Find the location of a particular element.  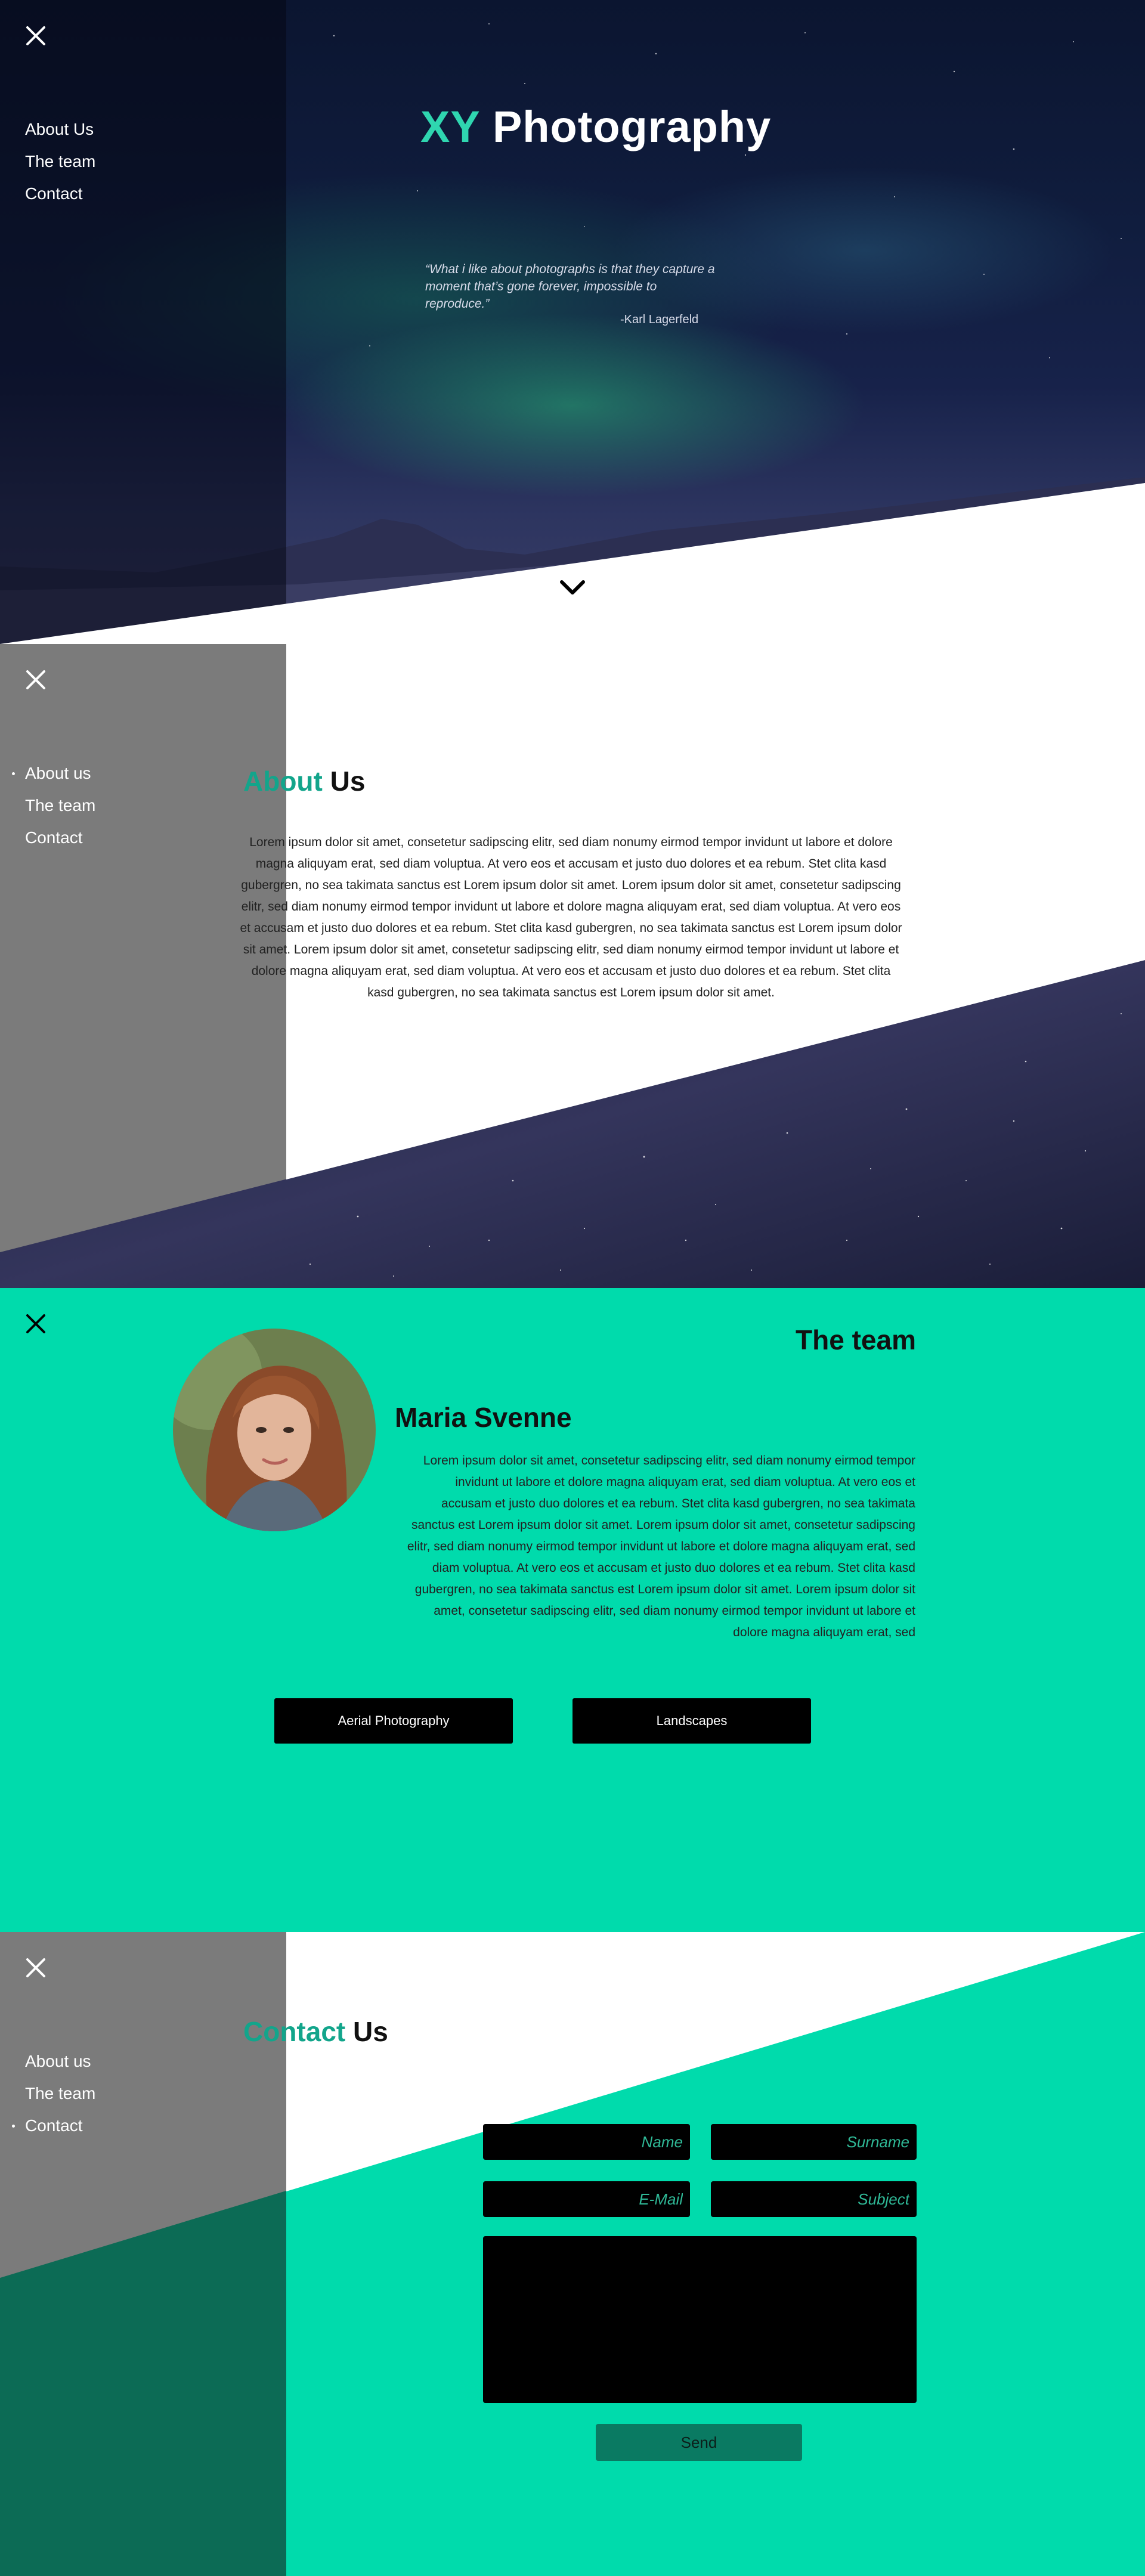

chevron-down-icon is located at coordinates (572, 588).